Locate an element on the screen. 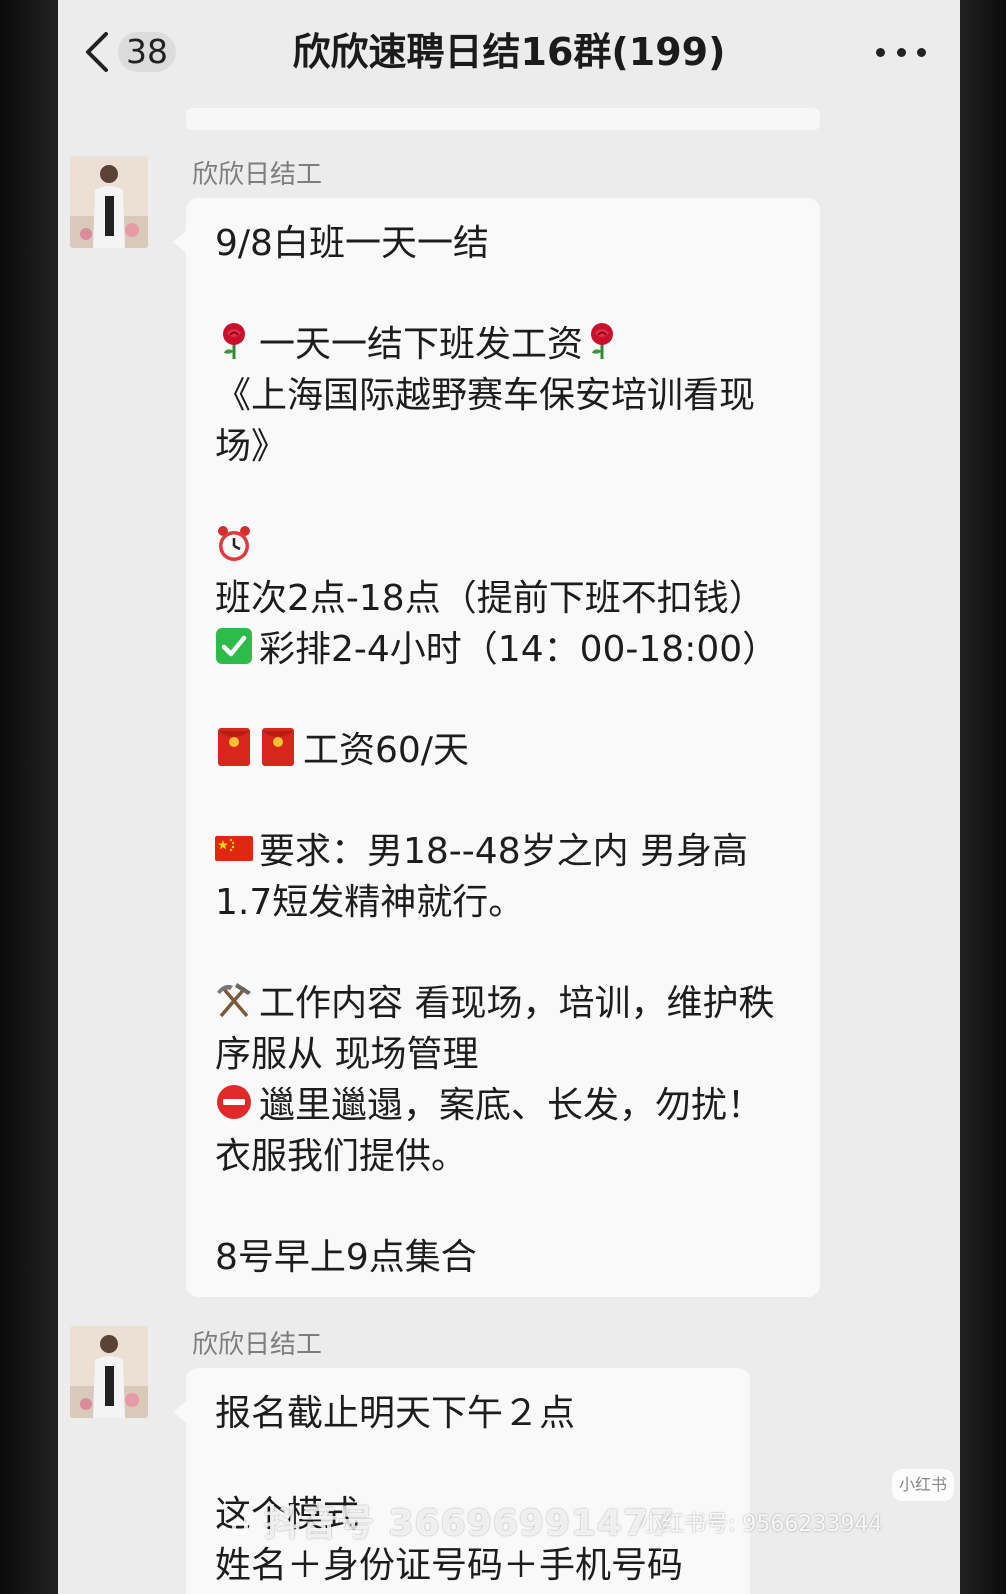 The width and height of the screenshot is (1006, 1594). check-mark-icon is located at coordinates (234, 646).